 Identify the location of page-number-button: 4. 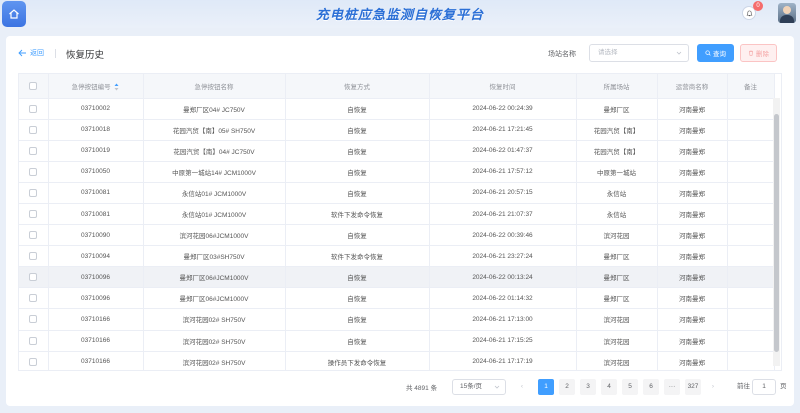
(609, 387).